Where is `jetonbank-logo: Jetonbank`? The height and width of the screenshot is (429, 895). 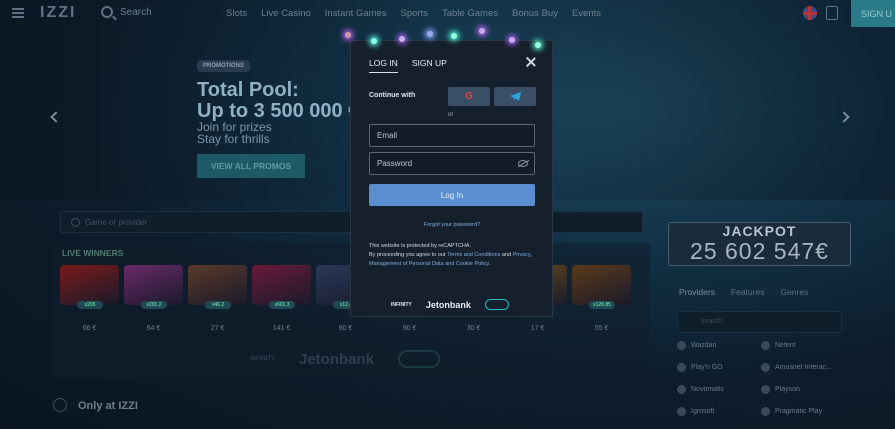 jetonbank-logo: Jetonbank is located at coordinates (337, 359).